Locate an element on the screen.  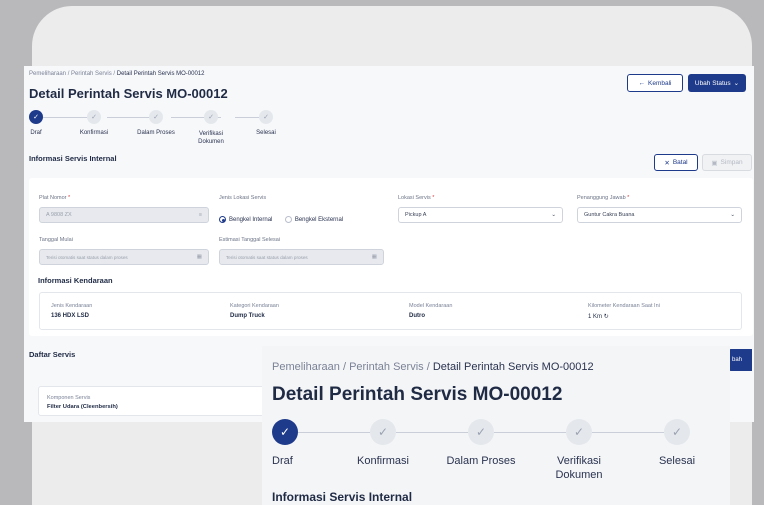
vehicle-km-value: 1 Km ↻ is located at coordinates (598, 317).